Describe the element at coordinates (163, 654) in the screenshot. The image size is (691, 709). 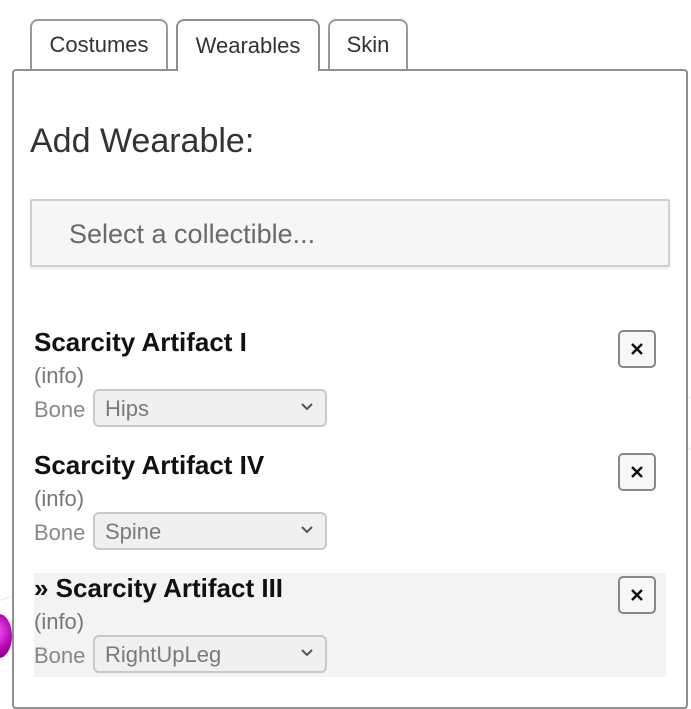
I see `bone-select-value: RightUpLeg` at that location.